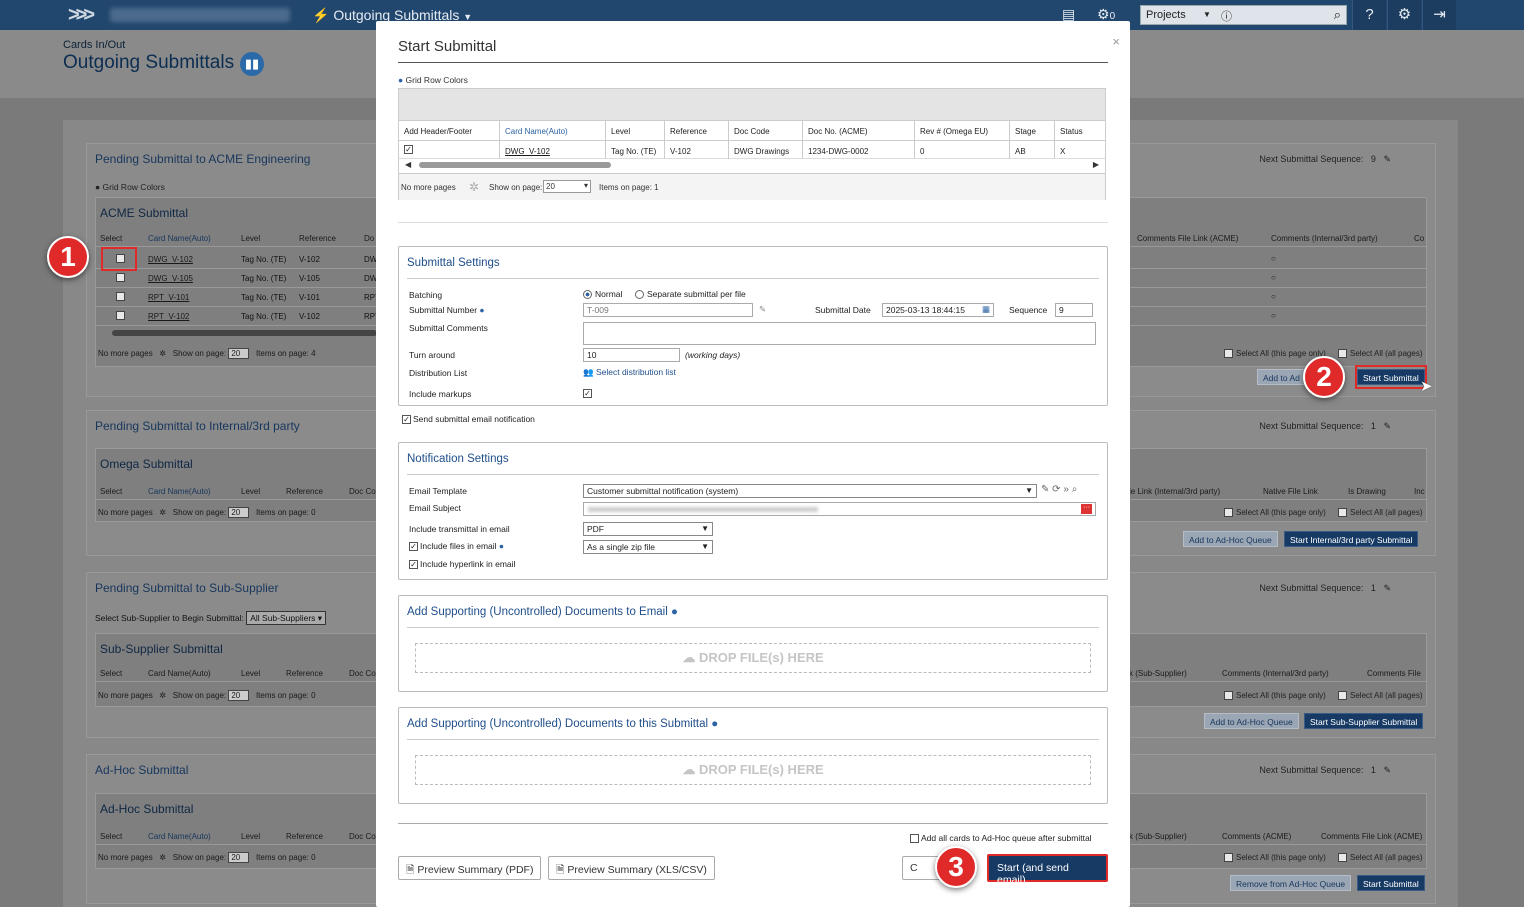 This screenshot has width=1524, height=907. I want to click on scroll-right-icon: ▶, so click(1096, 164).